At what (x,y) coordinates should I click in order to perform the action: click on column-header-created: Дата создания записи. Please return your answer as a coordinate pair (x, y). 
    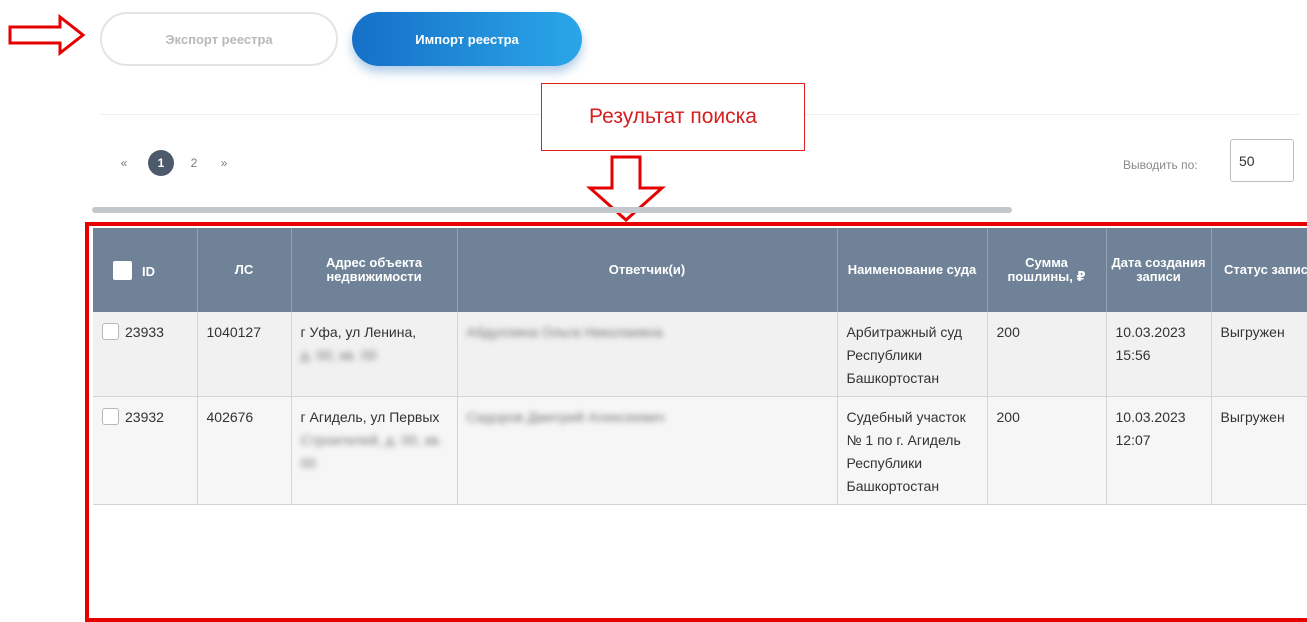
    Looking at the image, I should click on (1159, 270).